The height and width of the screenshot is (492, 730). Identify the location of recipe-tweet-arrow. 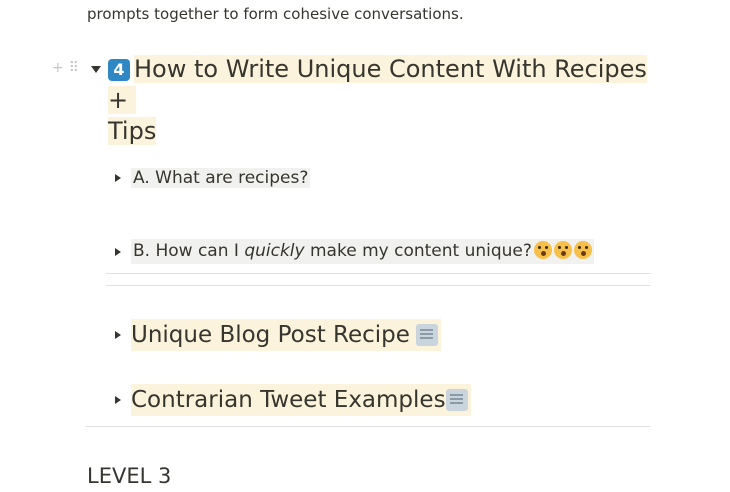
(118, 400).